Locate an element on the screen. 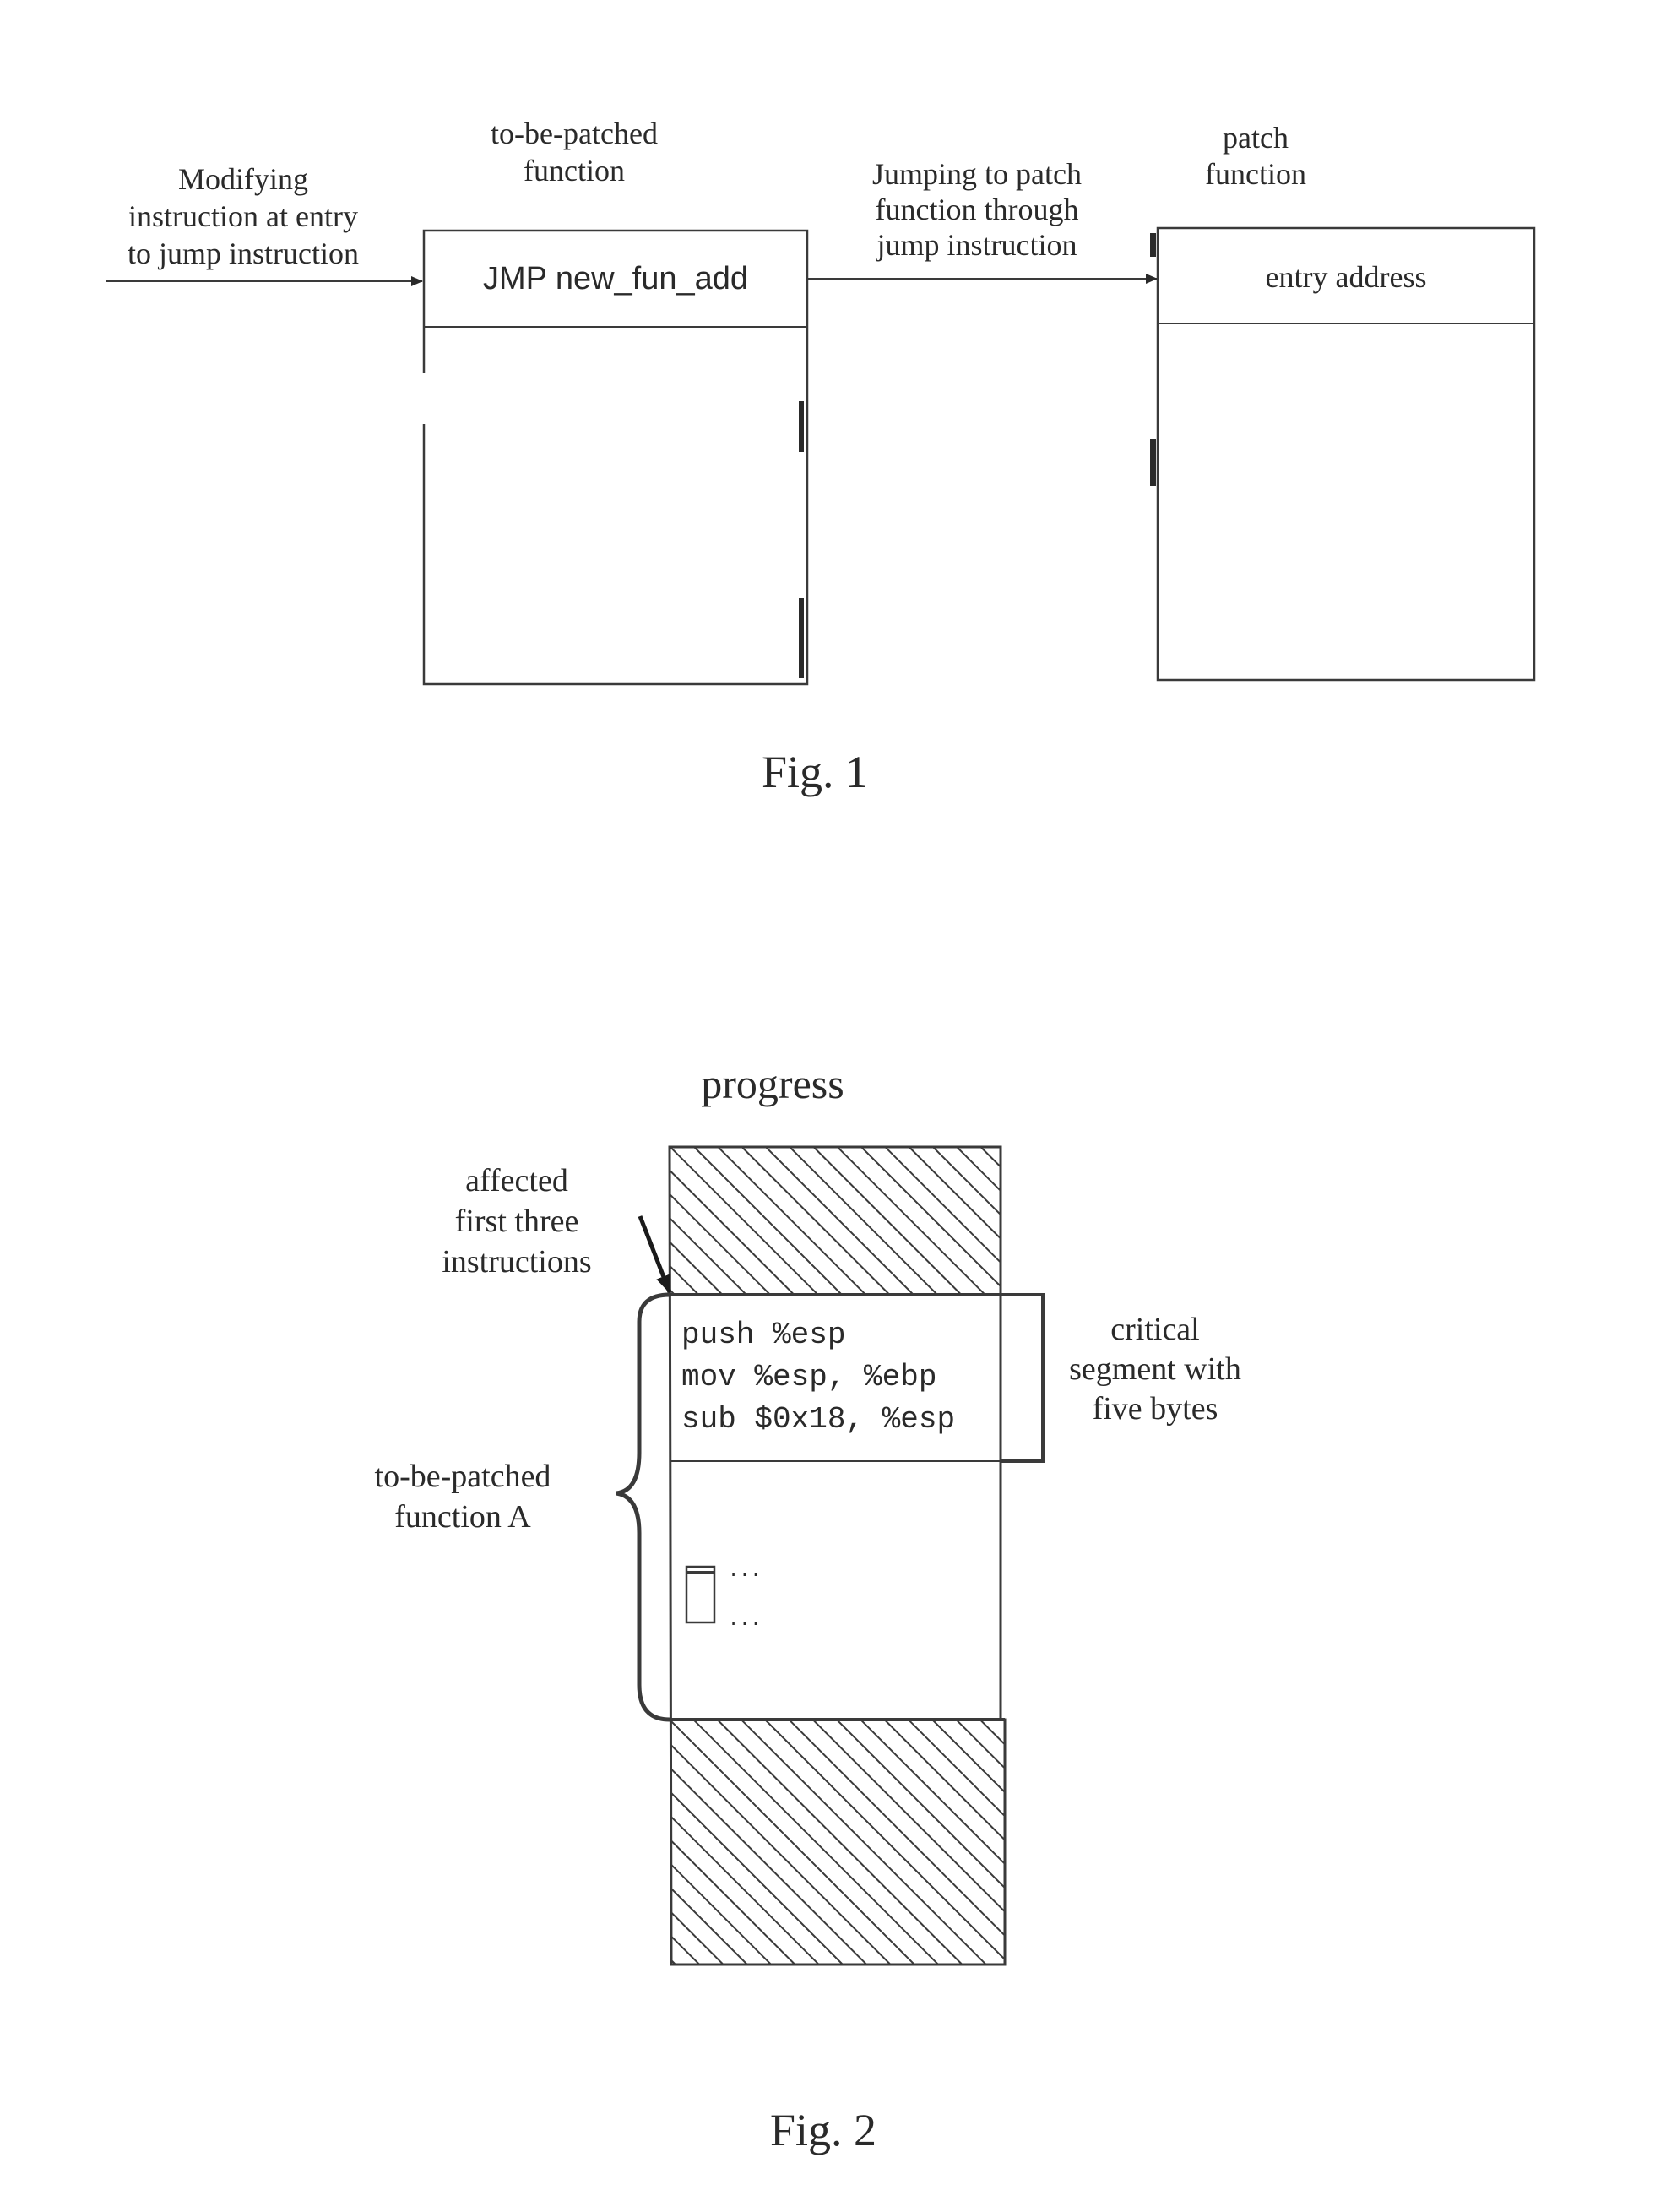 This screenshot has width=1655, height=2212. label-line: segment with is located at coordinates (1155, 1369).